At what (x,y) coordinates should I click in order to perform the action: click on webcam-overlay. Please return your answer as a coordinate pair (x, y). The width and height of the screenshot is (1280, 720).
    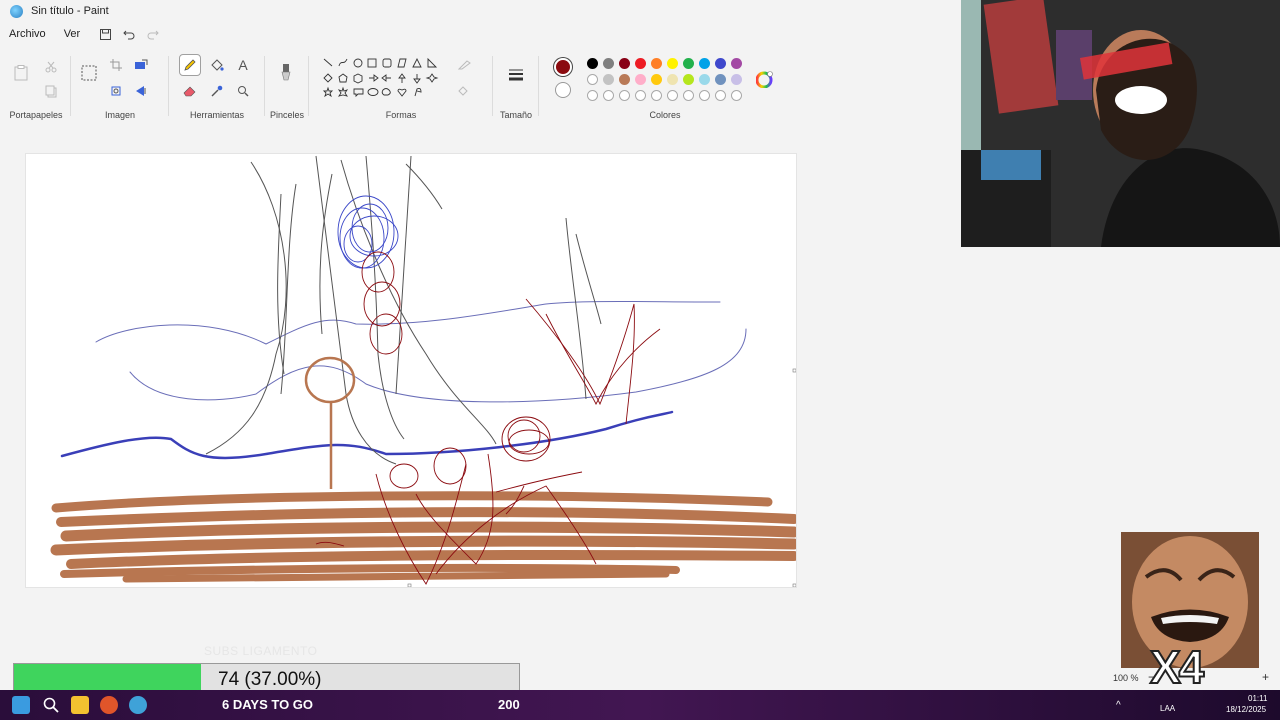
    Looking at the image, I should click on (1120, 123).